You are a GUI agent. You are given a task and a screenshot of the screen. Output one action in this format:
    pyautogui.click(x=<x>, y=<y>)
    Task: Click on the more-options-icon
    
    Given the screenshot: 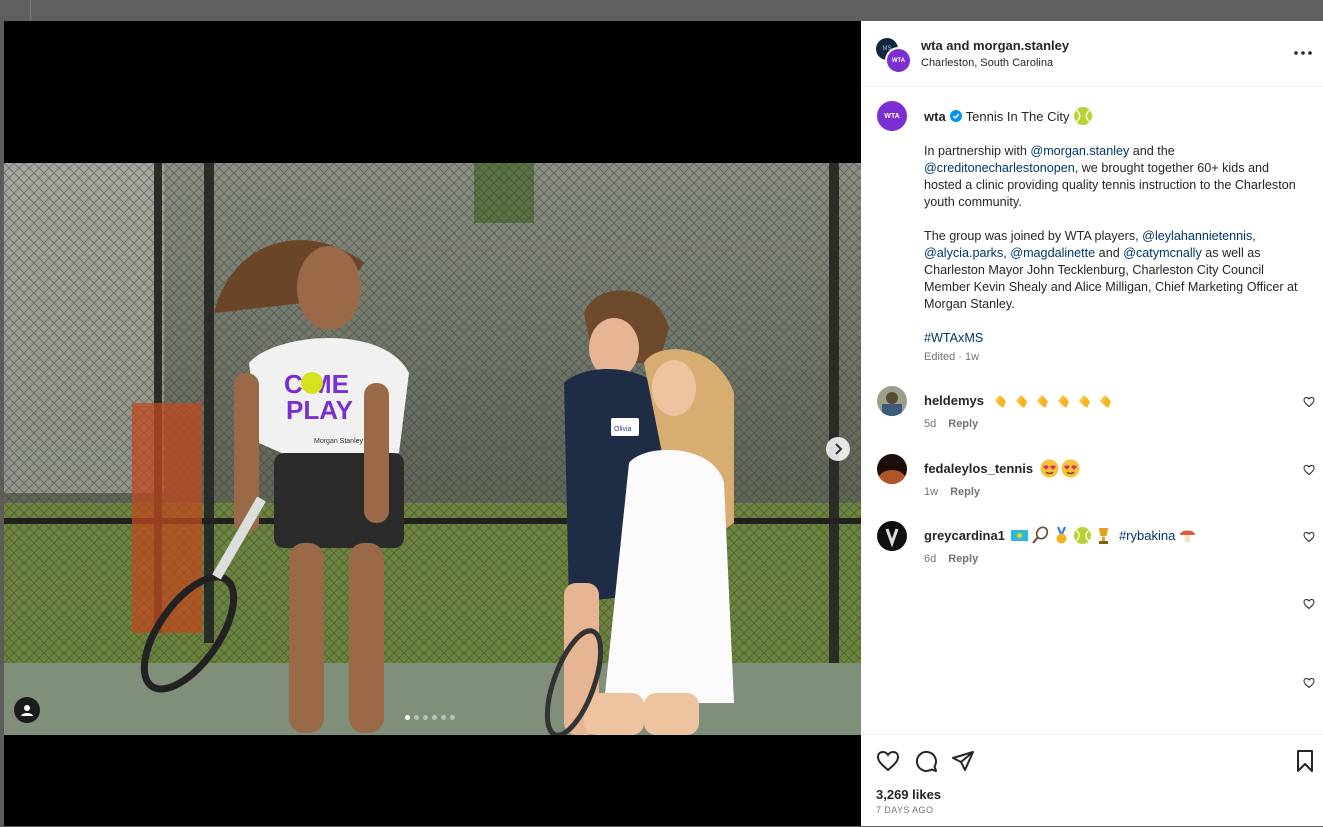 What is the action you would take?
    pyautogui.click(x=1303, y=53)
    